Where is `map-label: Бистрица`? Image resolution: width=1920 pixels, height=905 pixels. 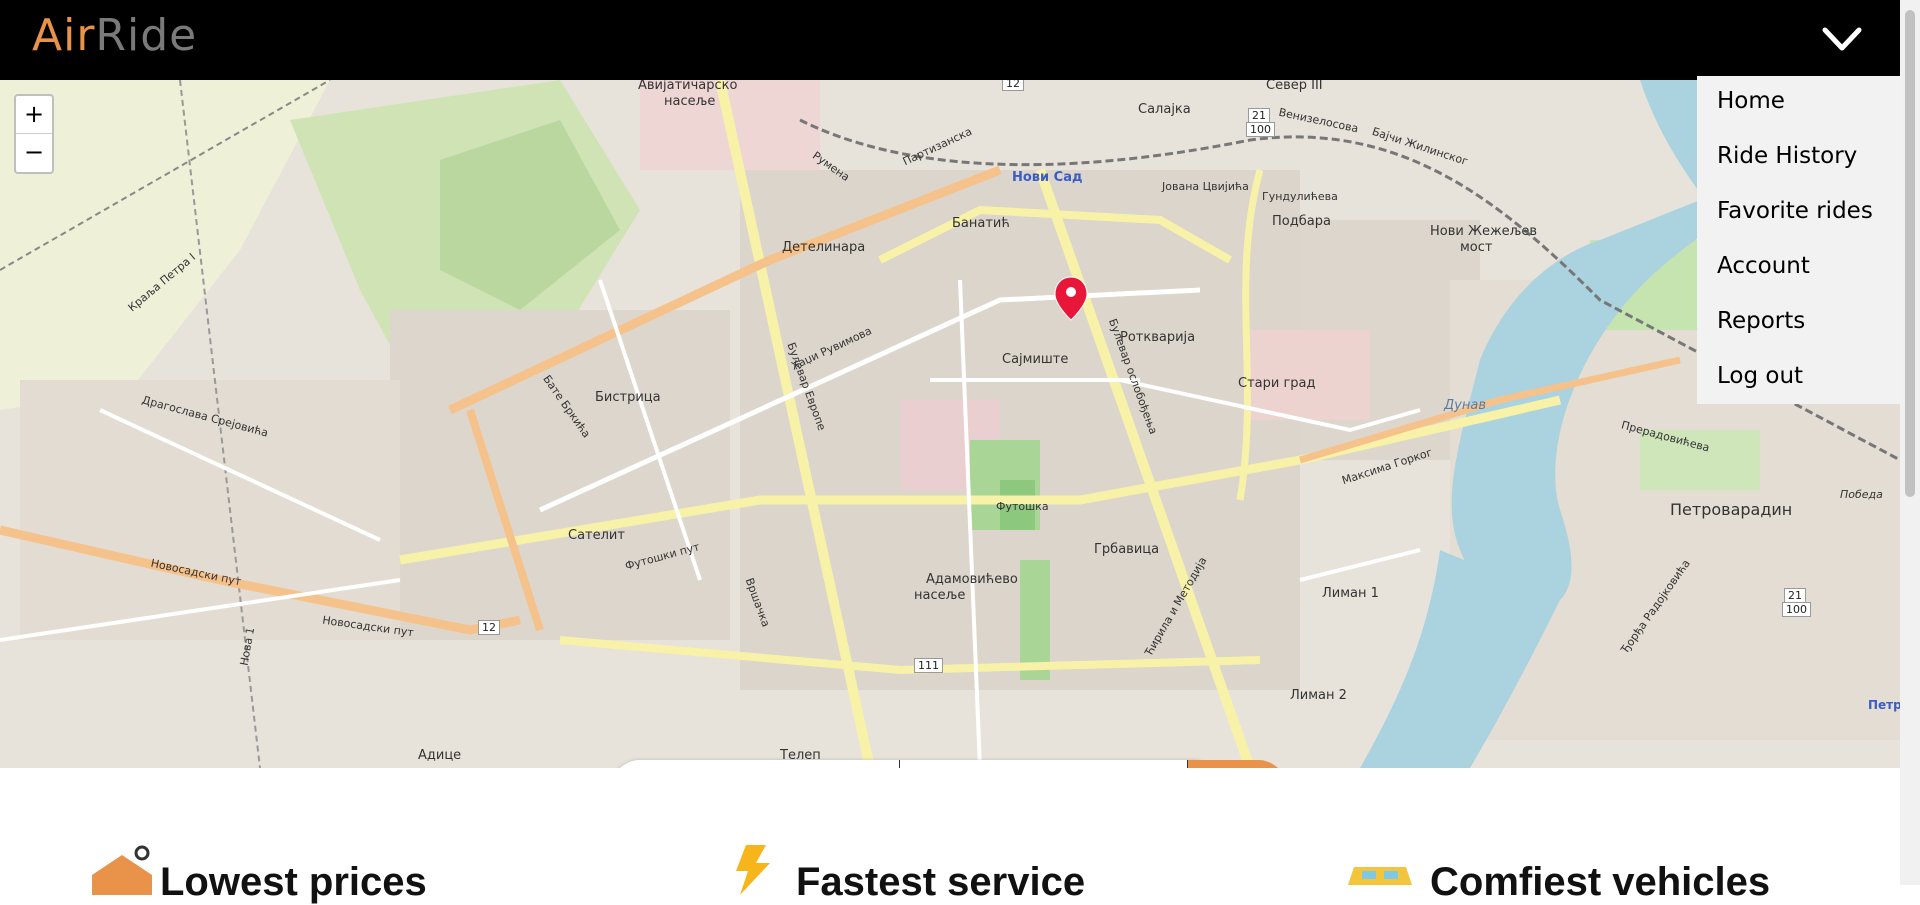 map-label: Бистрица is located at coordinates (628, 397).